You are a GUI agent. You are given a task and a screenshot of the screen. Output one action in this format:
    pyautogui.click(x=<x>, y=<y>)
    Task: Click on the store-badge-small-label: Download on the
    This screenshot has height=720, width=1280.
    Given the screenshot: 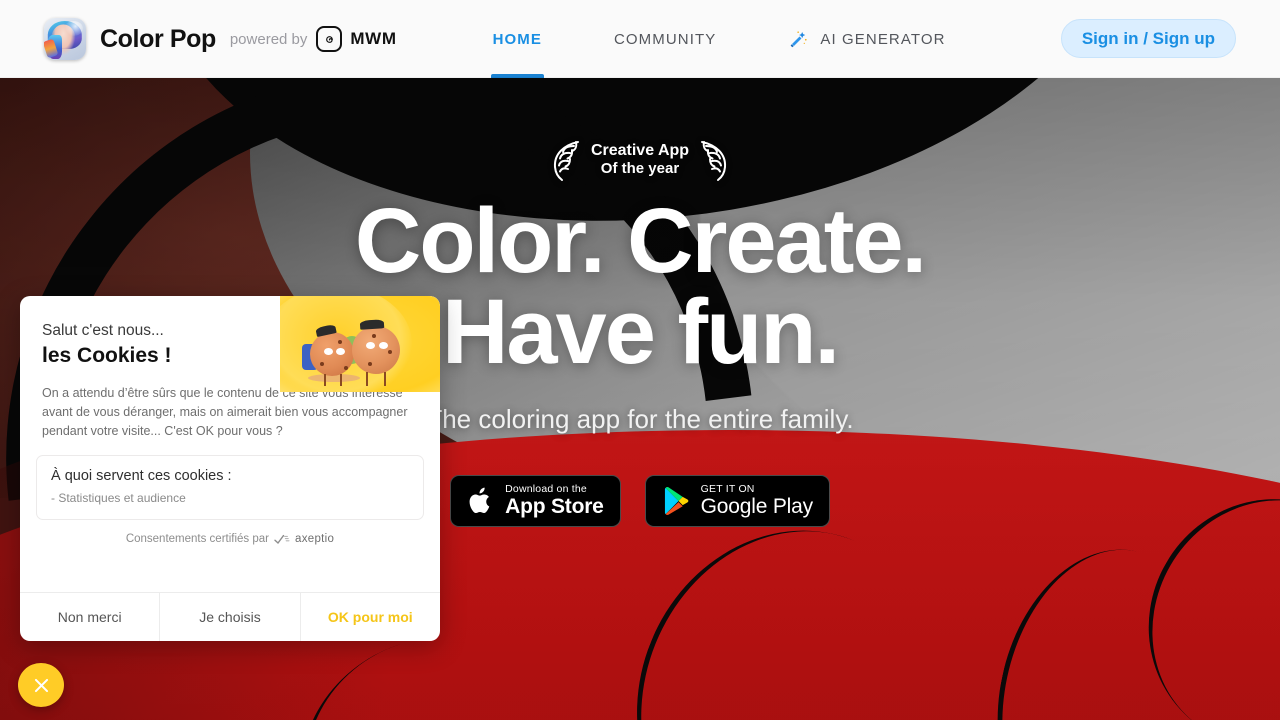 What is the action you would take?
    pyautogui.click(x=546, y=489)
    